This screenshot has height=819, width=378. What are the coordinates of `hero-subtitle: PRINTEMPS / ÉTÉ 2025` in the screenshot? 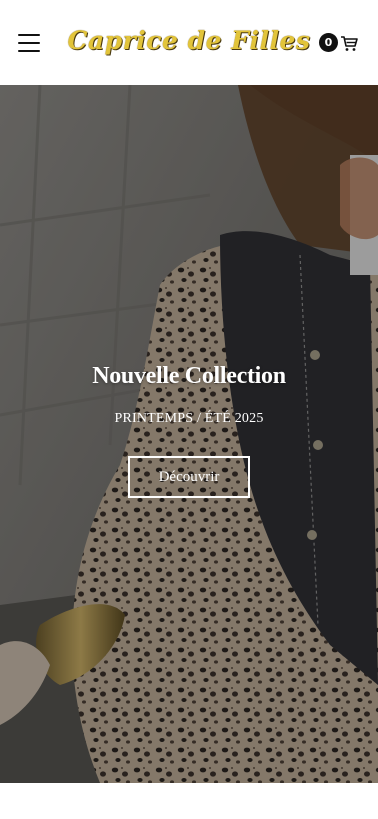 It's located at (189, 418).